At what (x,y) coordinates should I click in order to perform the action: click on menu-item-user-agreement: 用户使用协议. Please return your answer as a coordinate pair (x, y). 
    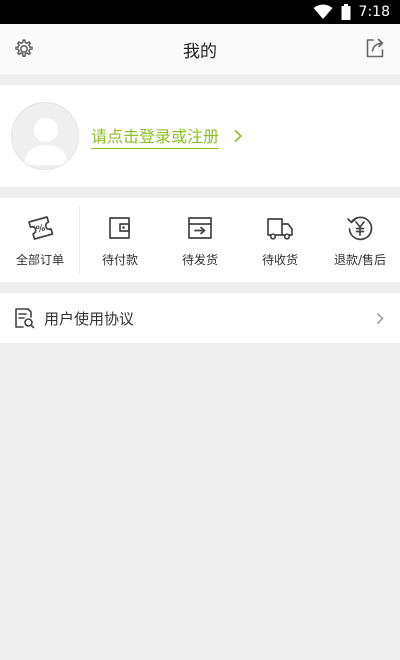
    Looking at the image, I should click on (200, 318).